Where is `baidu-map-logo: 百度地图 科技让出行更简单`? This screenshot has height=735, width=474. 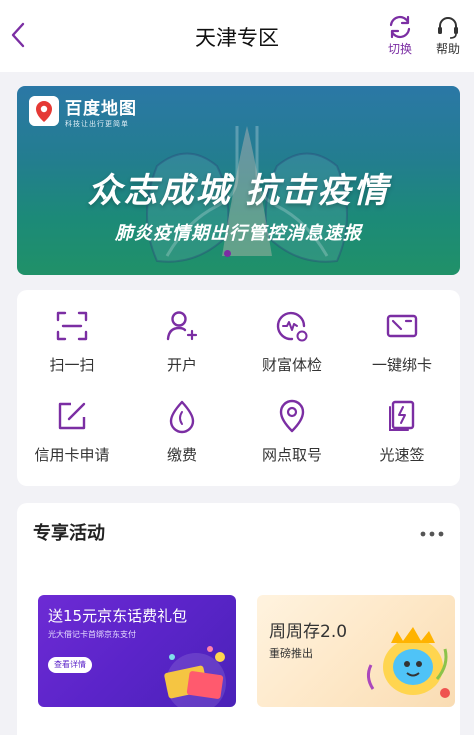
baidu-map-logo: 百度地图 科技让出行更简单 is located at coordinates (99, 114).